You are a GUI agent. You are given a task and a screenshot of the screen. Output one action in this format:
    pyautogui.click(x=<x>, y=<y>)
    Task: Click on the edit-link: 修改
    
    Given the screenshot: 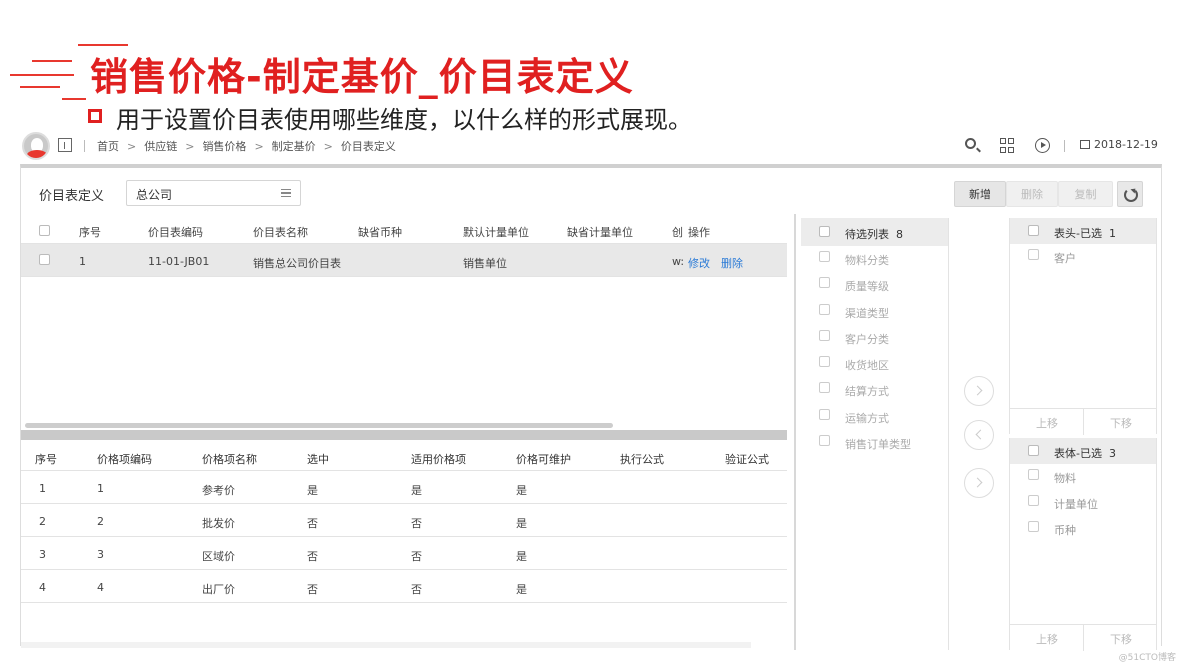 What is the action you would take?
    pyautogui.click(x=699, y=263)
    